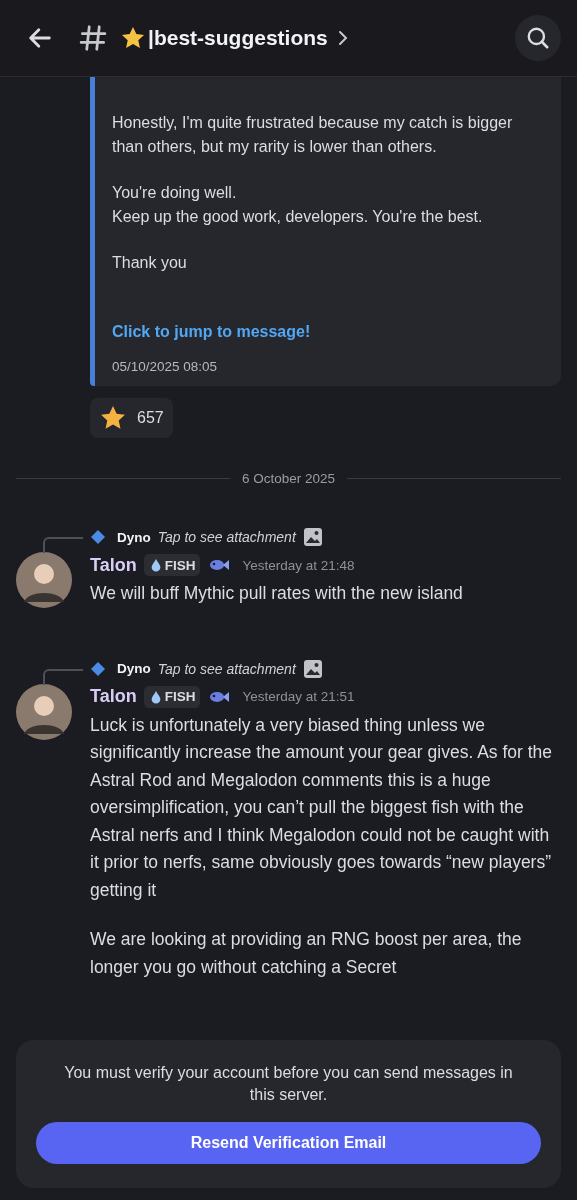  What do you see at coordinates (277, 593) in the screenshot?
I see `message-text: We will buff Mythic pull rates with the new island` at bounding box center [277, 593].